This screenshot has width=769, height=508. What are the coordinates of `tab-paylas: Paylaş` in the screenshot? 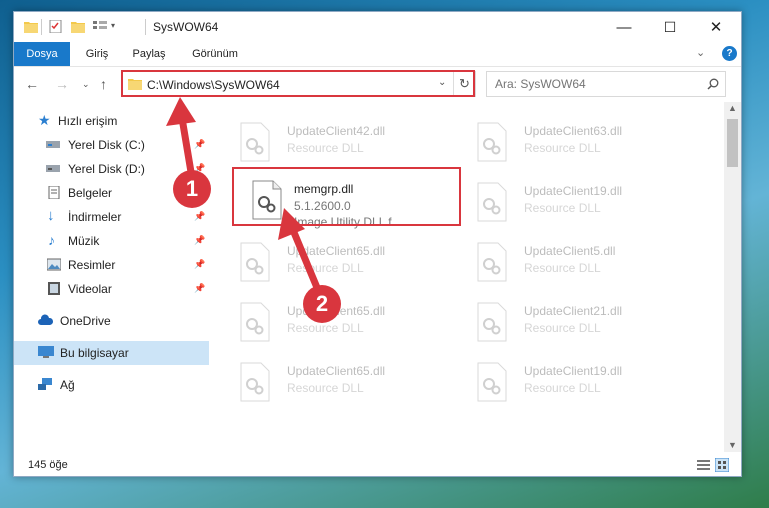 It's located at (149, 54).